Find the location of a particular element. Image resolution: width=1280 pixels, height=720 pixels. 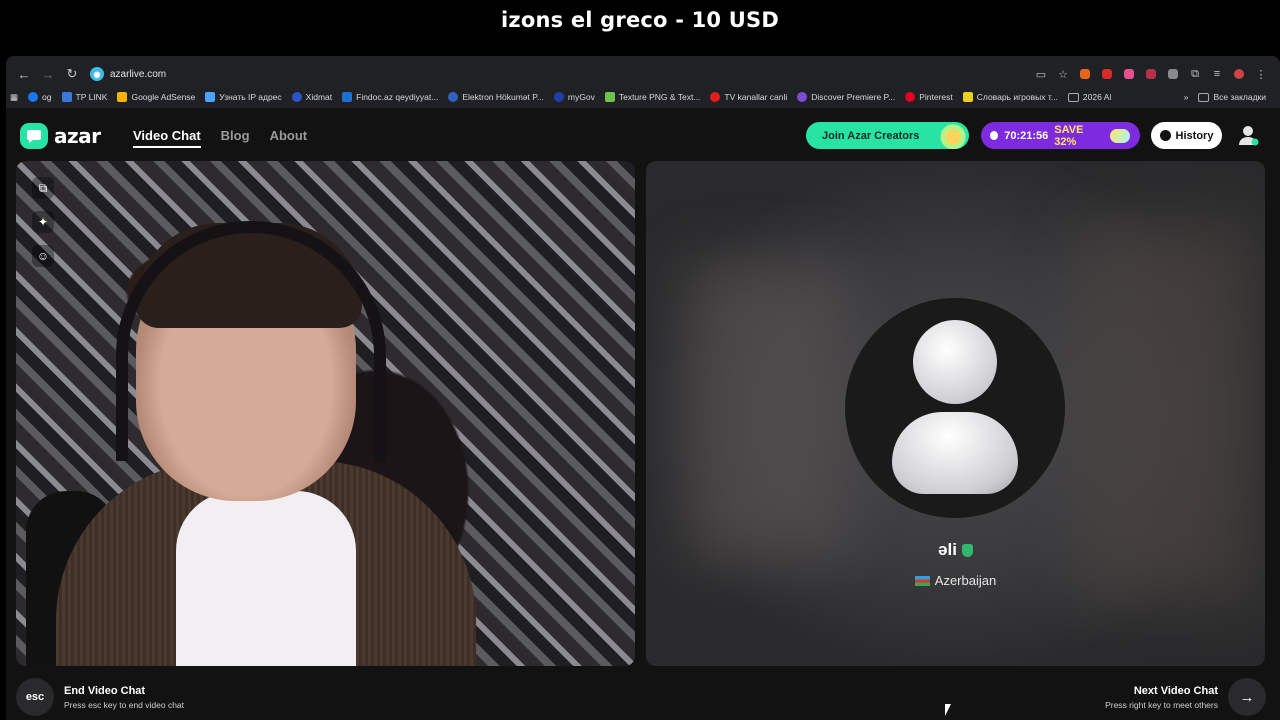

avatar-head-shape is located at coordinates (955, 362).